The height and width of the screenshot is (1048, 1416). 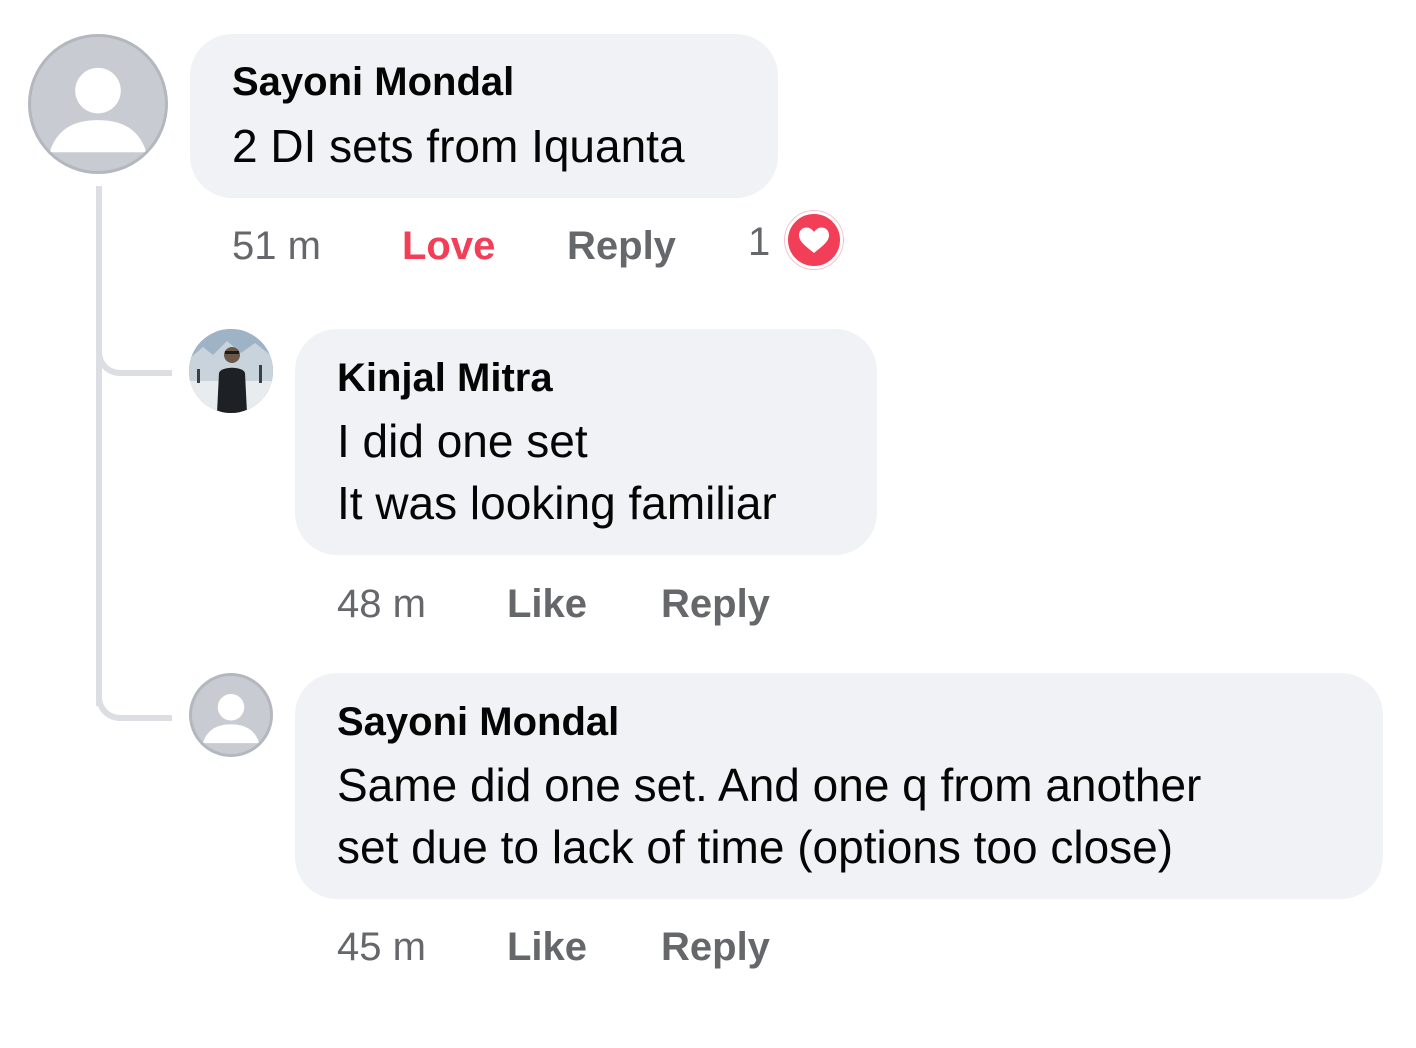 What do you see at coordinates (381, 604) in the screenshot?
I see `comment-timestamp: 48 m` at bounding box center [381, 604].